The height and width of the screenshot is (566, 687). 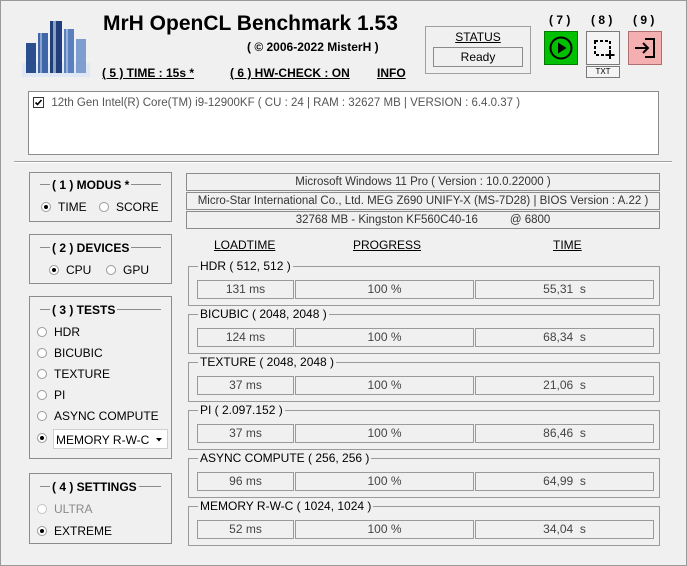 What do you see at coordinates (343, 162) in the screenshot?
I see `separator` at bounding box center [343, 162].